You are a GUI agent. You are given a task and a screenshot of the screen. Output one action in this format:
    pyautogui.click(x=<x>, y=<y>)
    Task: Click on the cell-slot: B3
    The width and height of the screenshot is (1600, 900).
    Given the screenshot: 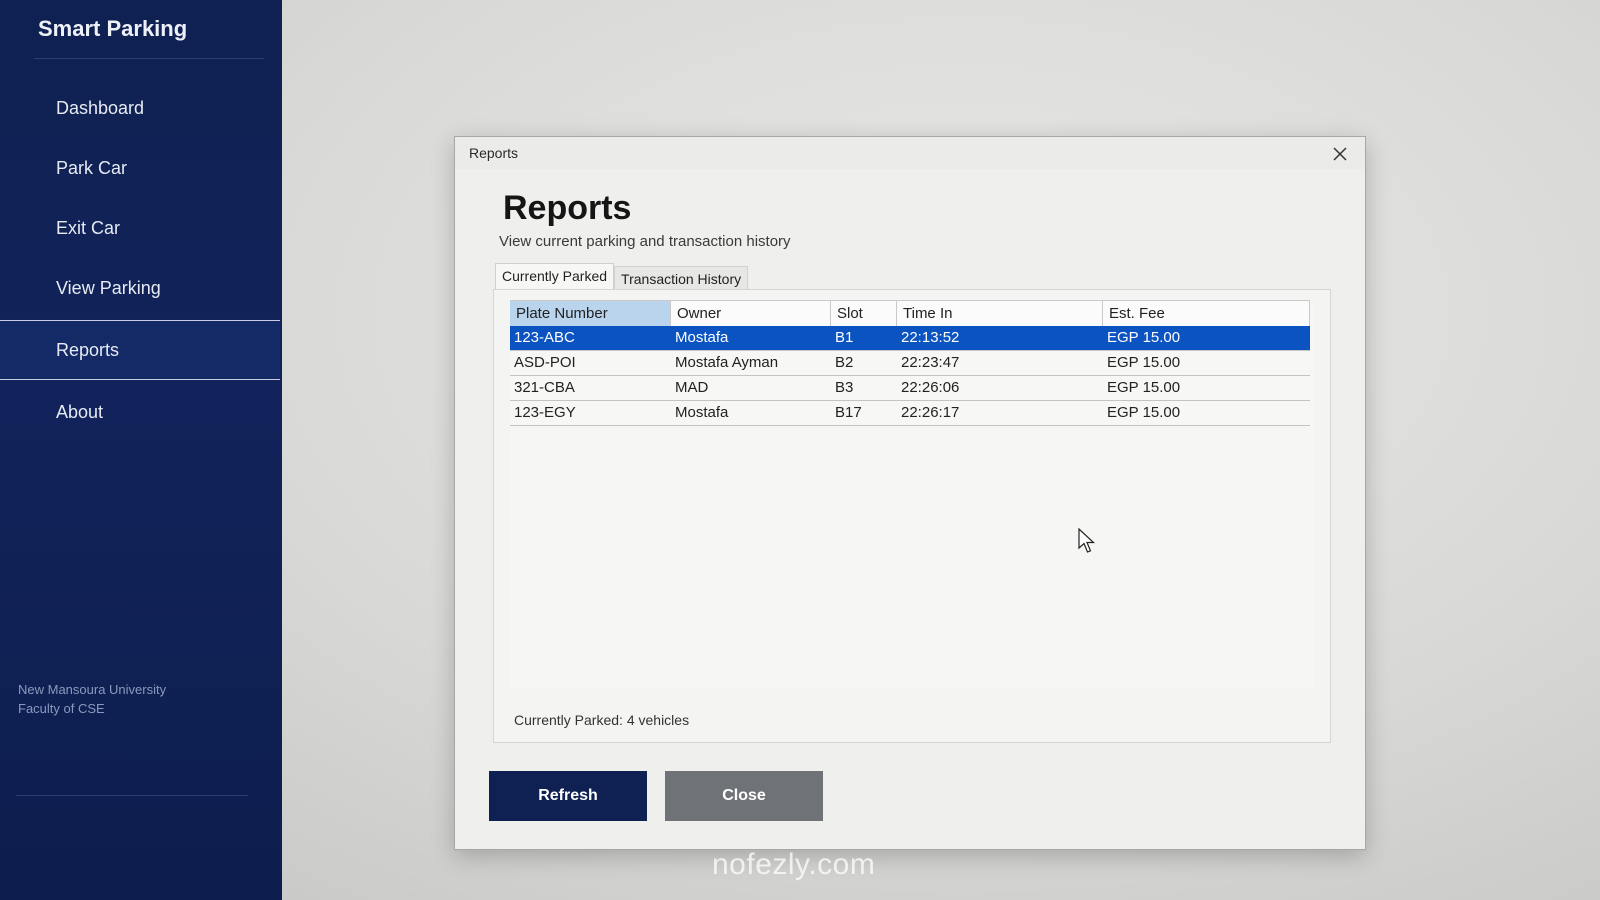 What is the action you would take?
    pyautogui.click(x=844, y=387)
    